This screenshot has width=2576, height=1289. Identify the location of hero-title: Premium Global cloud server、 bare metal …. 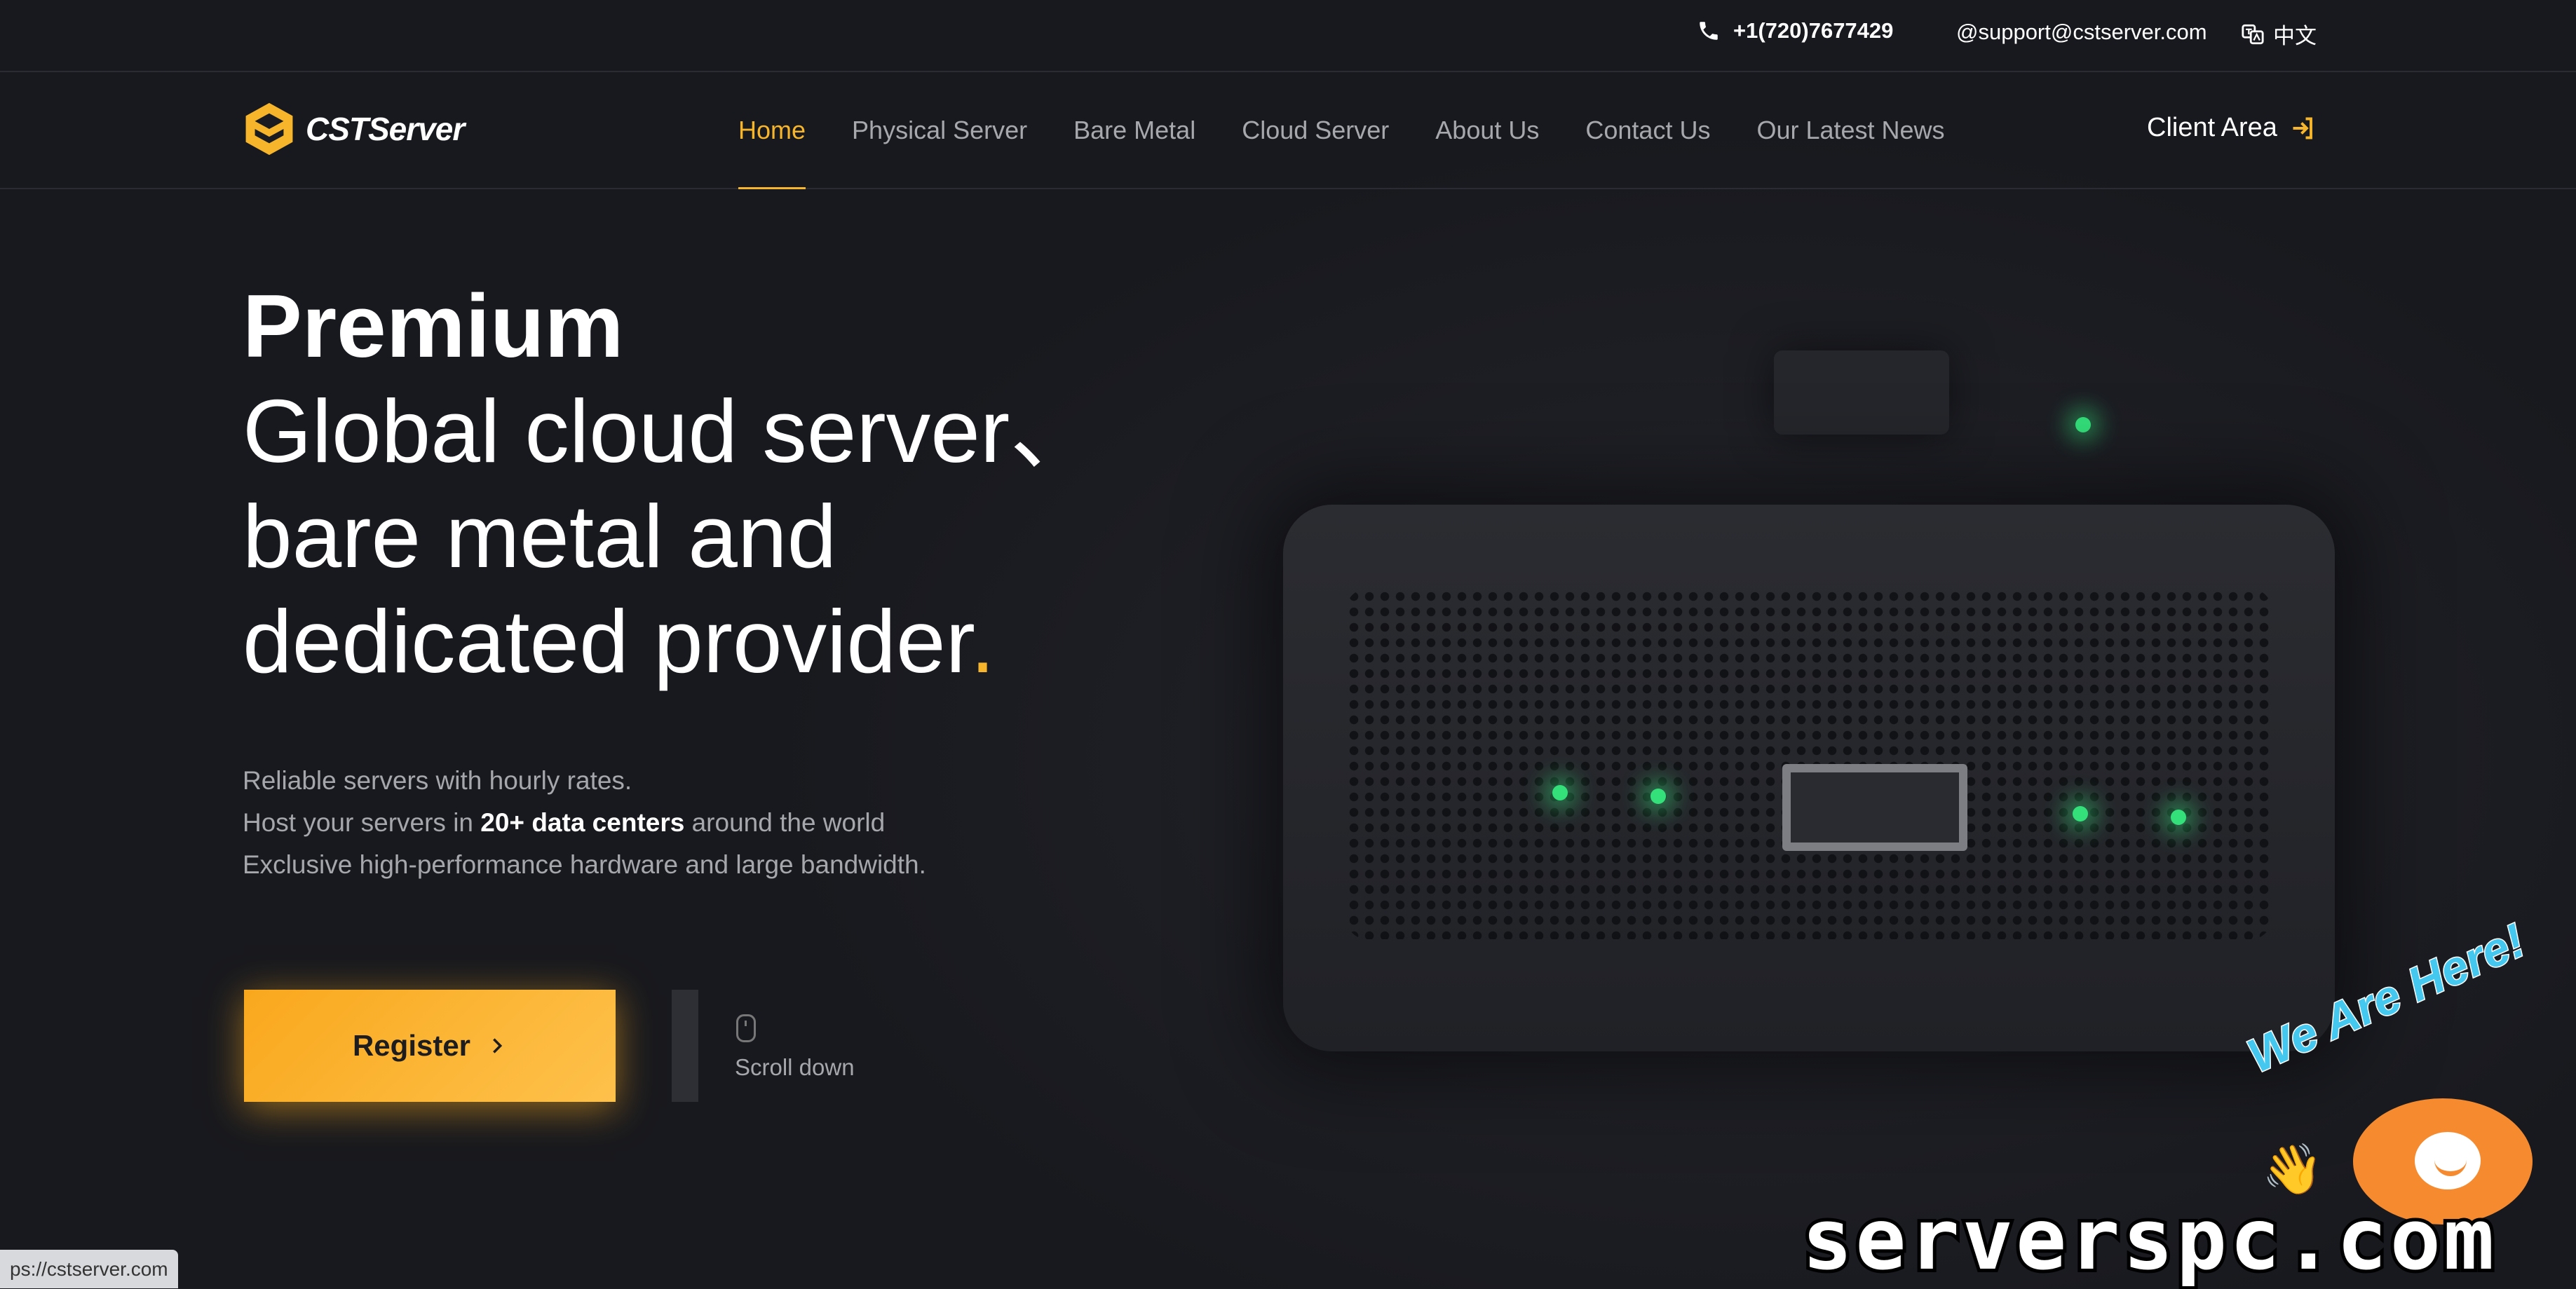
(698, 483).